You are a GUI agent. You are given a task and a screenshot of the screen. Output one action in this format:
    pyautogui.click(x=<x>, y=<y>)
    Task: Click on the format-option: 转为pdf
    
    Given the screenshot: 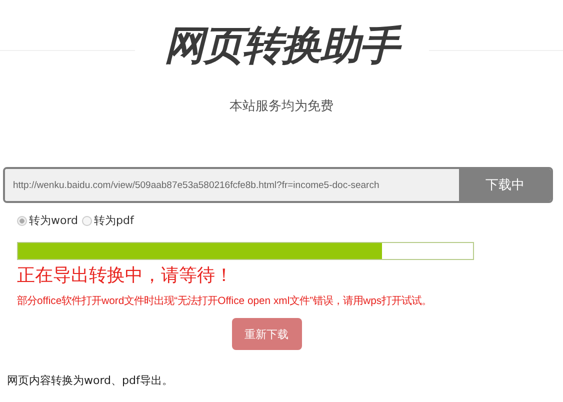 What is the action you would take?
    pyautogui.click(x=108, y=220)
    